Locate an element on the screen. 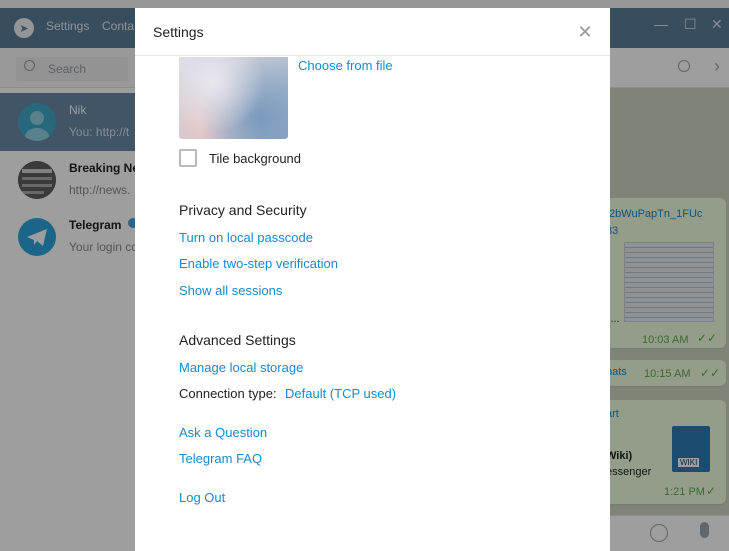  connection-type-link: Default (TCP used) is located at coordinates (340, 393).